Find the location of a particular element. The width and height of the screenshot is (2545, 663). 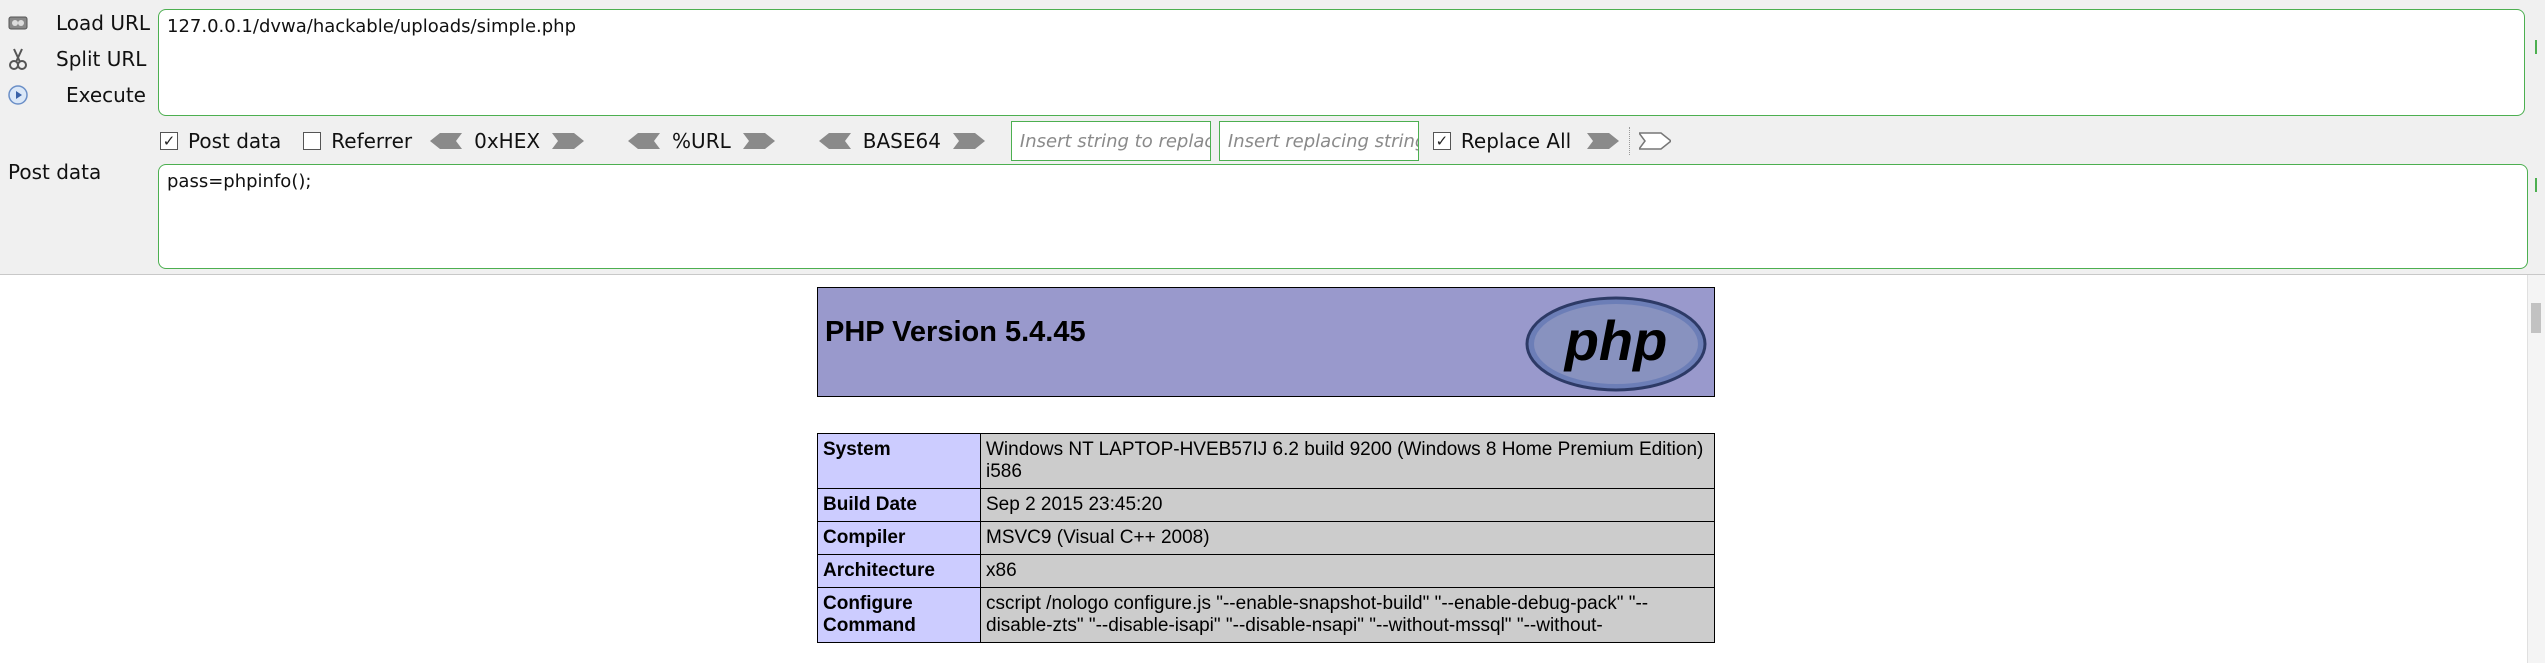

replace-all-checkbox: ✓ Replace All is located at coordinates (1502, 141).